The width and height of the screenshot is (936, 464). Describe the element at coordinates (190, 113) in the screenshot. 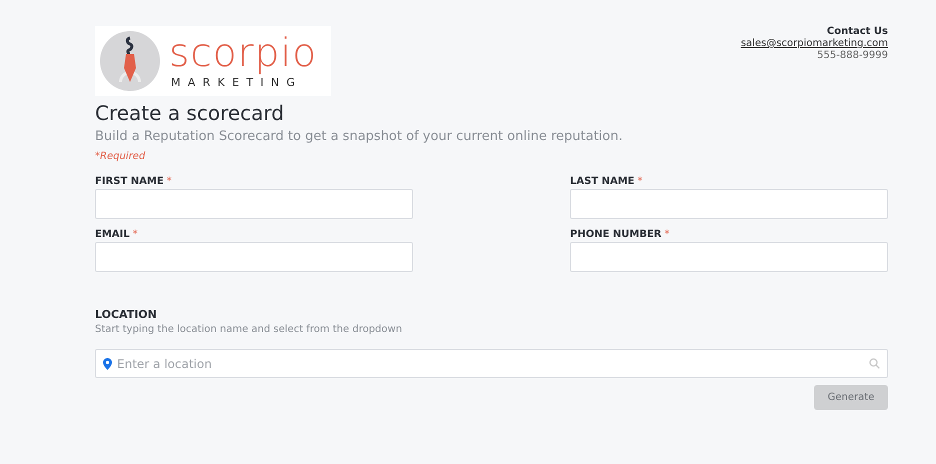

I see `page-heading: Create a scorecard` at that location.